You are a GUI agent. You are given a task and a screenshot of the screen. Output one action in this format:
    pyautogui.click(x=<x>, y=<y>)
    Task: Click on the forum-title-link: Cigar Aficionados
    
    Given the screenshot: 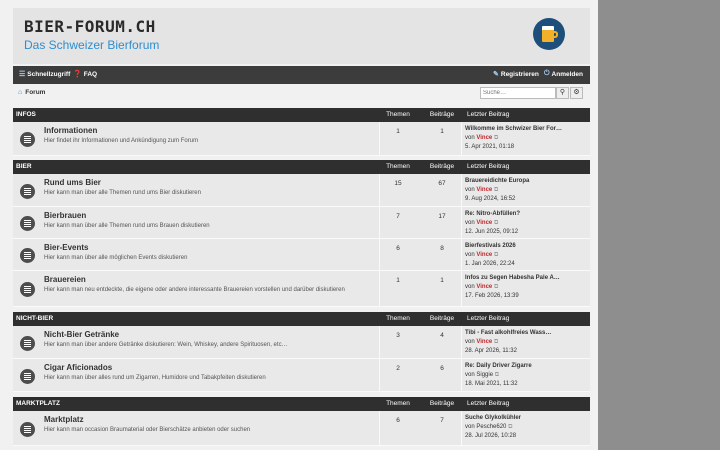 What is the action you would take?
    pyautogui.click(x=78, y=367)
    